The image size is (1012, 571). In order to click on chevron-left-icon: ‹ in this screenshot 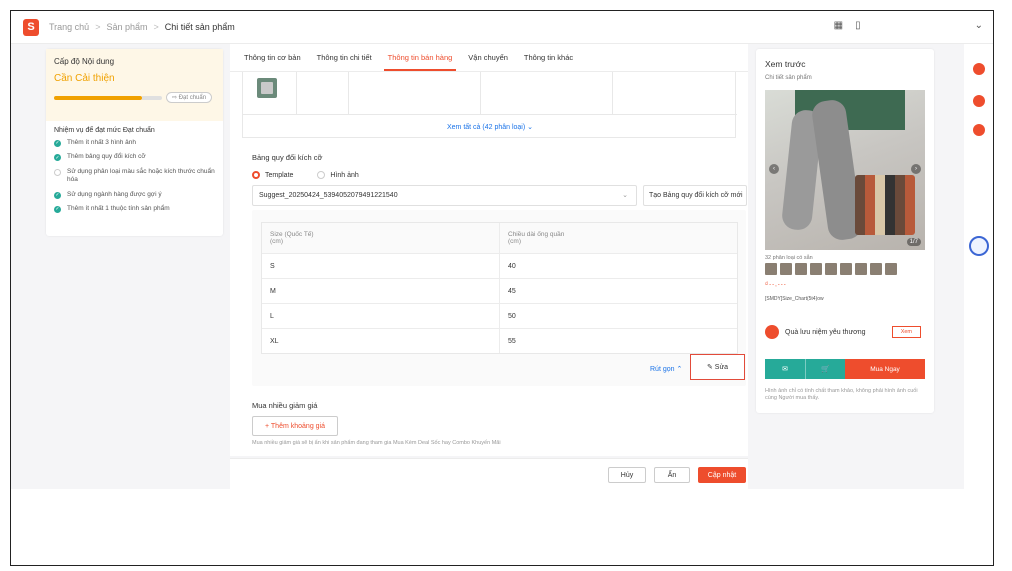, I will do `click(774, 169)`.